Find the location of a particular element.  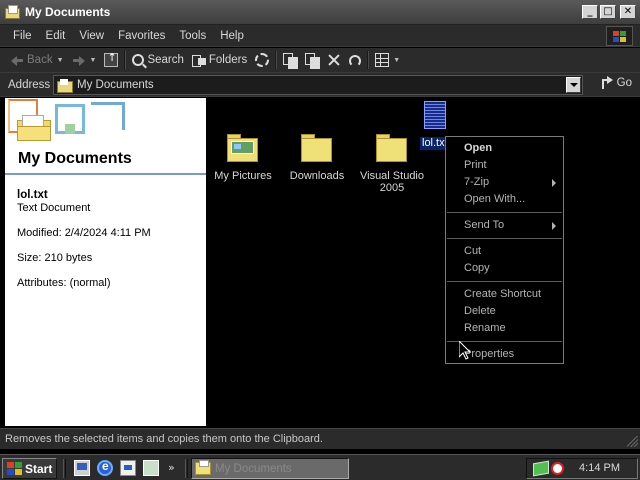

file-item-visual-studio-2005: Visual Studio 2005 is located at coordinates (392, 164).